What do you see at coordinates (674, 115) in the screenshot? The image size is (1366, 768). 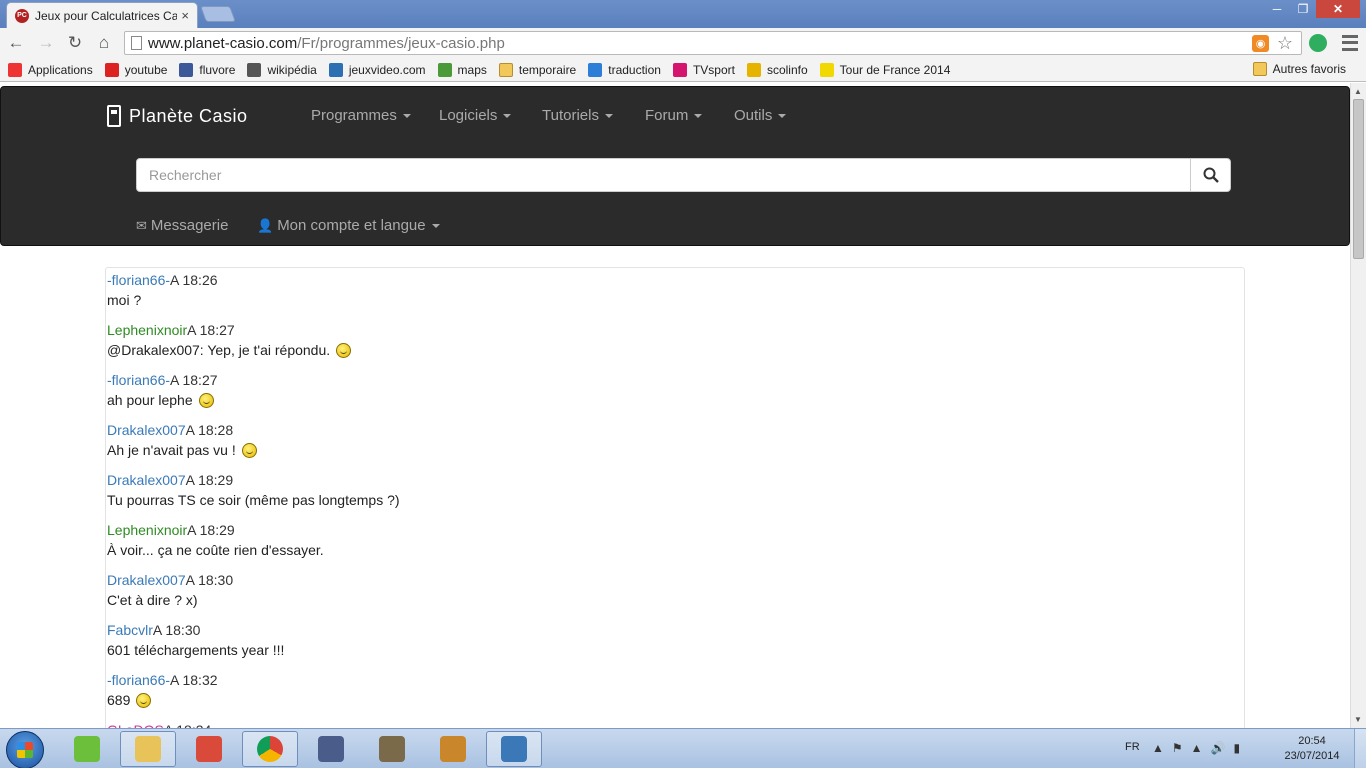 I see `menu-forum: Forum` at bounding box center [674, 115].